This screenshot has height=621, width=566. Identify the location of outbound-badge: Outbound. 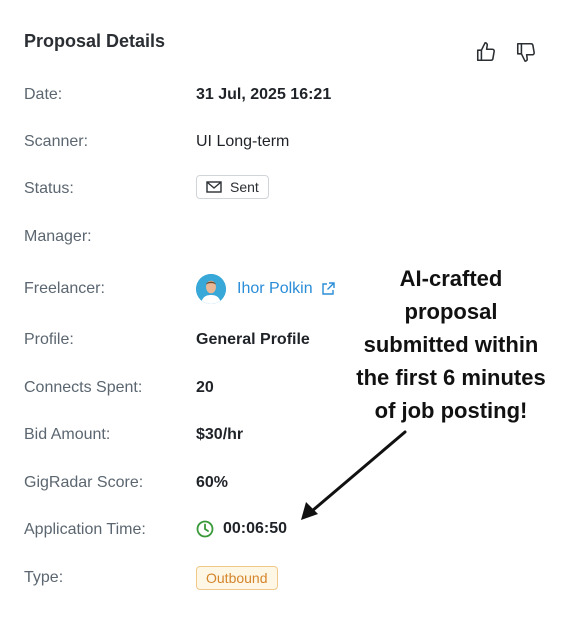
(237, 578).